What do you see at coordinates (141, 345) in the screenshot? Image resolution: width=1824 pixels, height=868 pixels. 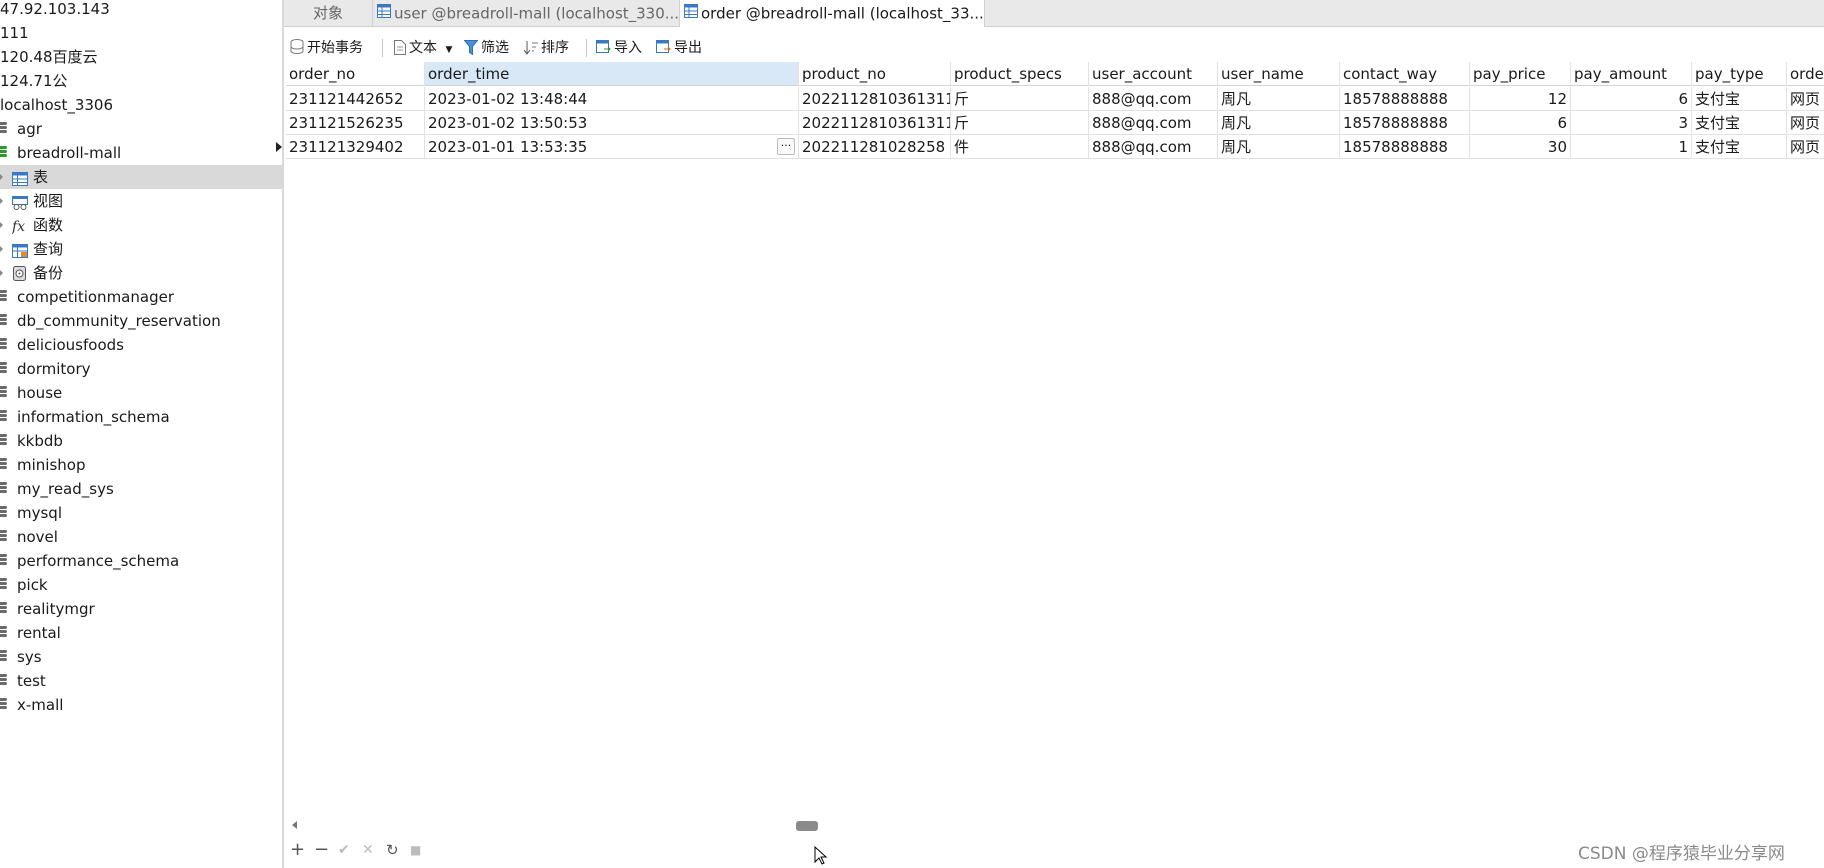 I see `database-item: deliciousfoods` at bounding box center [141, 345].